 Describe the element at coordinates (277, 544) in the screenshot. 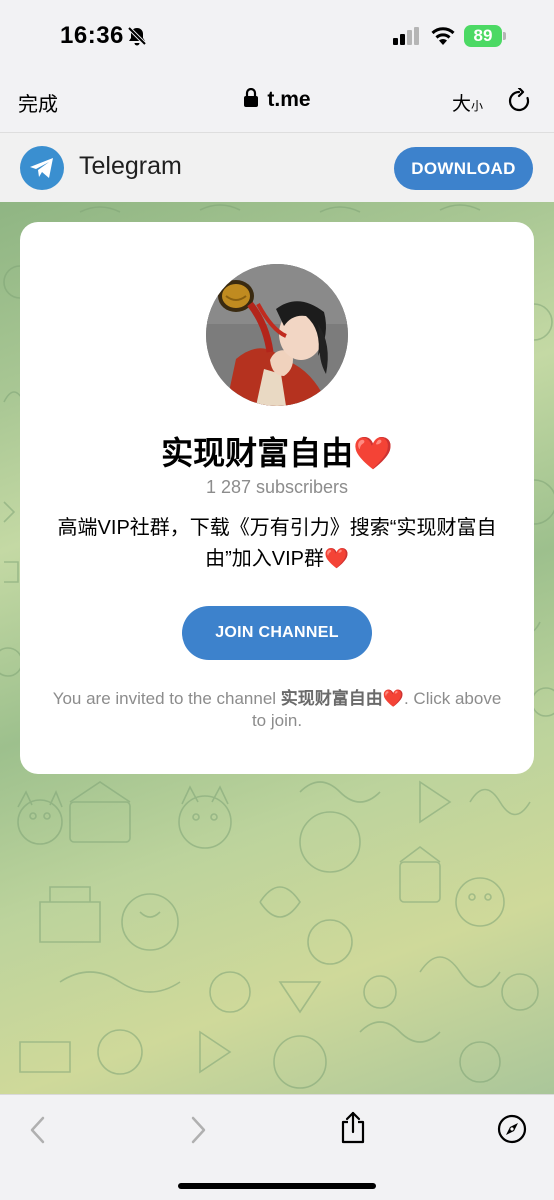

I see `channel-description: 高端VIP社群，下载《万有引力》搜索“实现财富自 由”加入VIP群❤️` at that location.